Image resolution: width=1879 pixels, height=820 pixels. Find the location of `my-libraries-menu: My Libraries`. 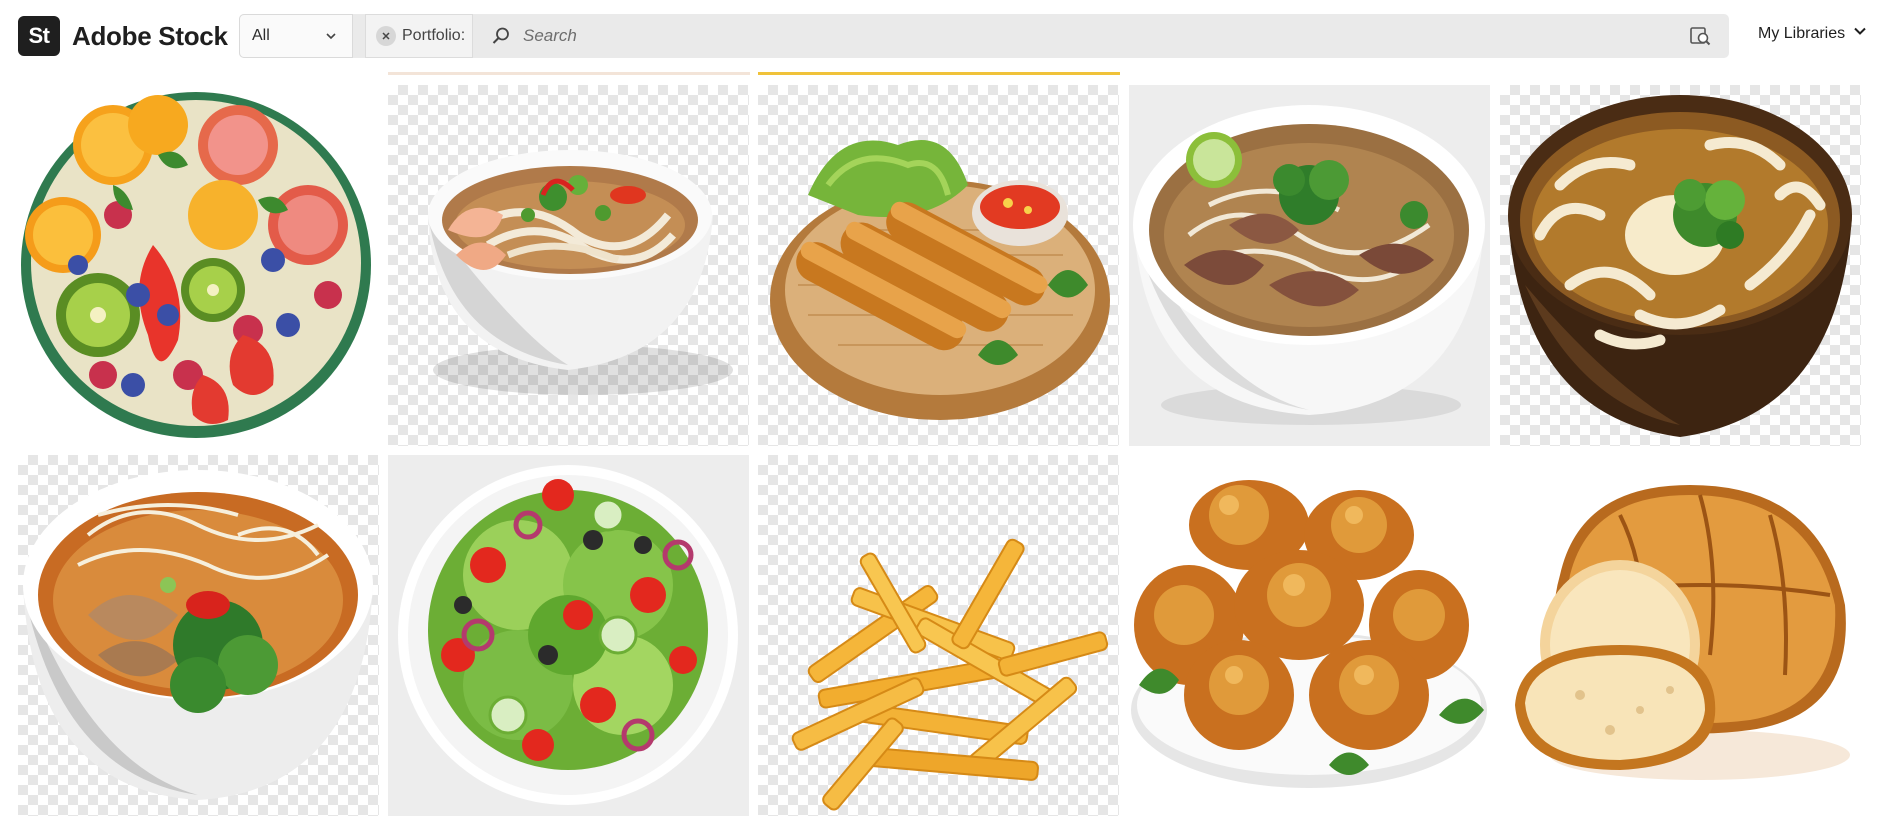

my-libraries-menu: My Libraries is located at coordinates (1812, 33).